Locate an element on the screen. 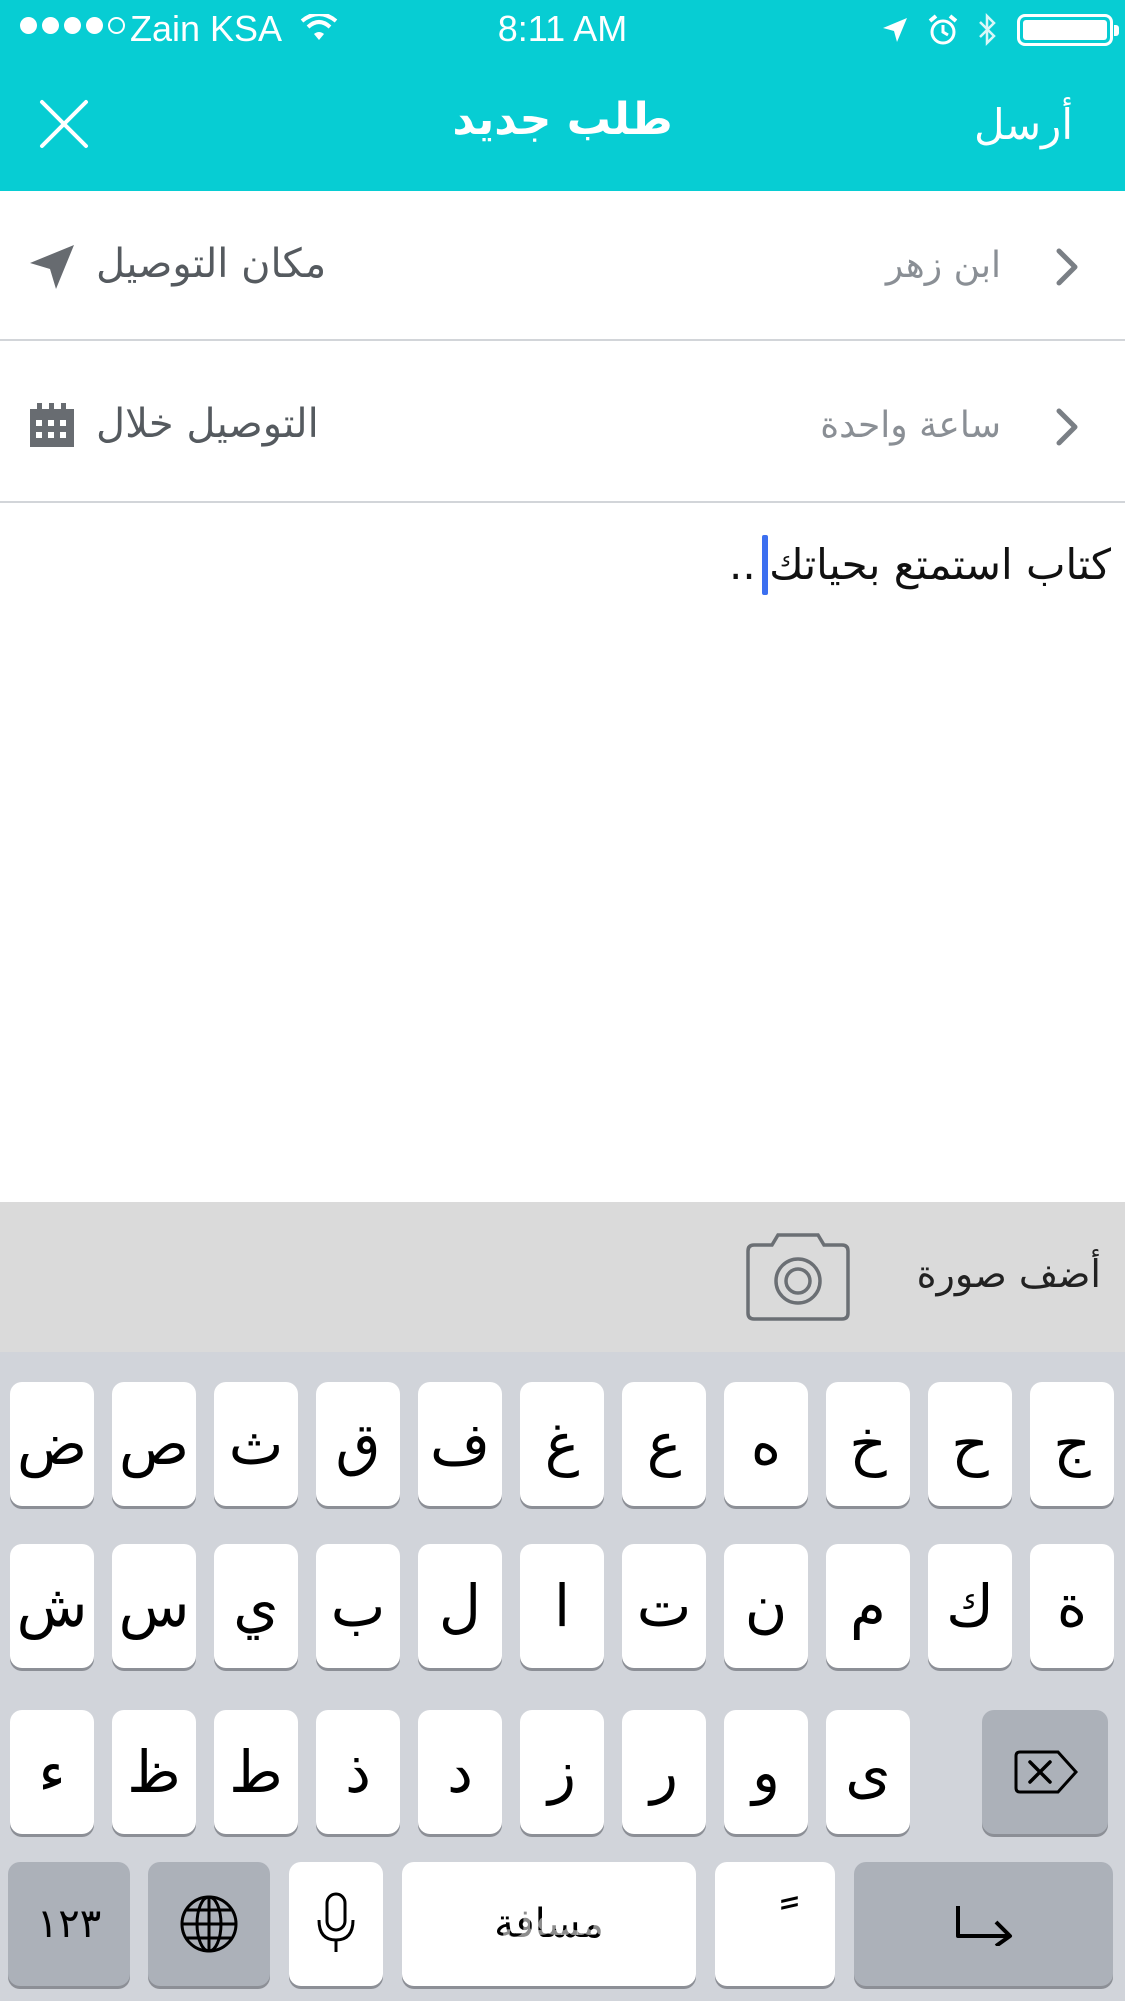  navigation-arrow-icon is located at coordinates (52, 267).